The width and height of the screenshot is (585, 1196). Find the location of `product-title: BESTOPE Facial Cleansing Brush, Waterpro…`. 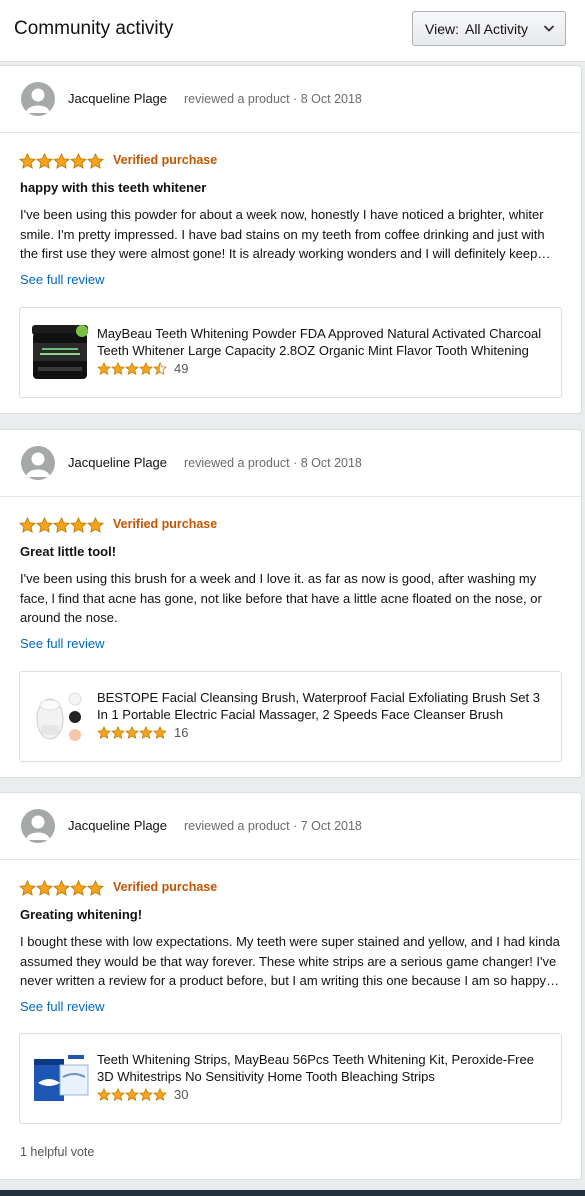

product-title: BESTOPE Facial Cleansing Brush, Waterpro… is located at coordinates (324, 706).